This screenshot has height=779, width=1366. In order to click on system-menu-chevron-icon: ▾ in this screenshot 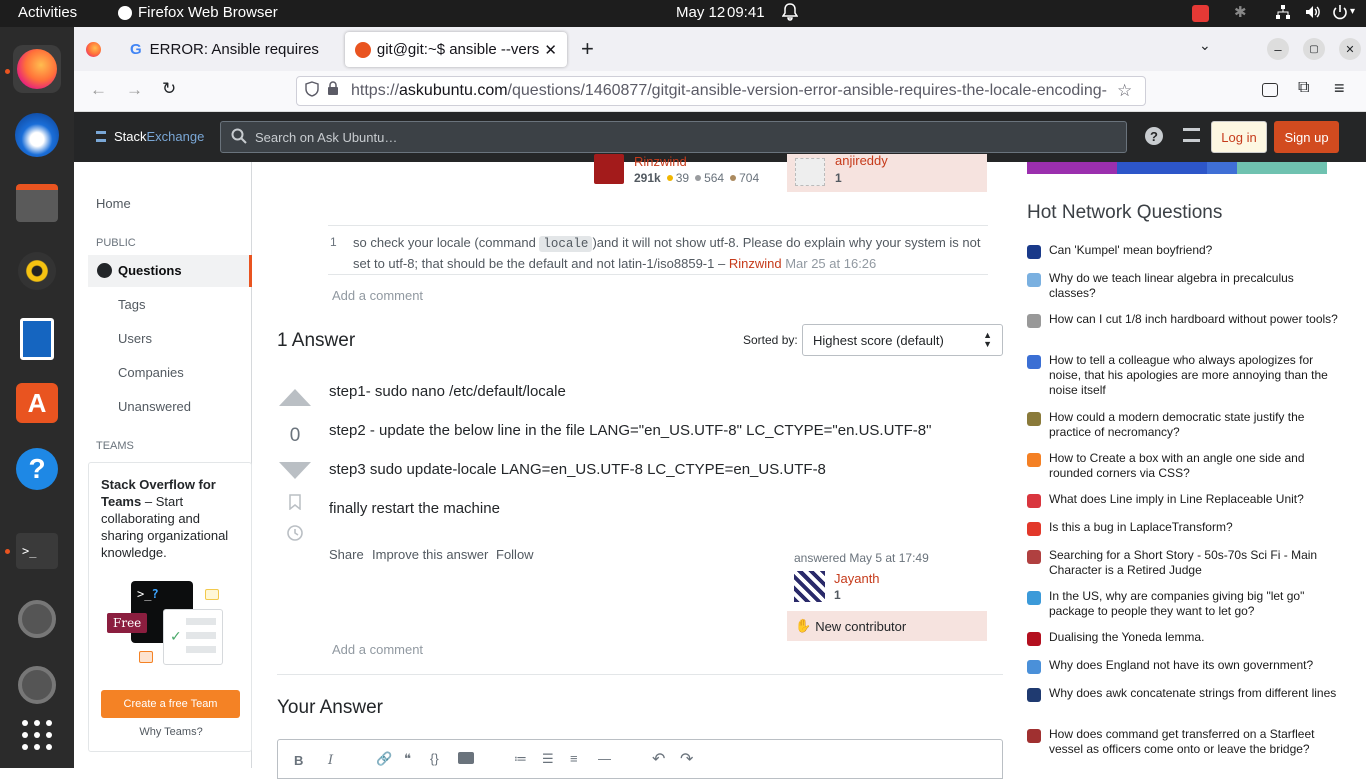, I will do `click(1352, 11)`.